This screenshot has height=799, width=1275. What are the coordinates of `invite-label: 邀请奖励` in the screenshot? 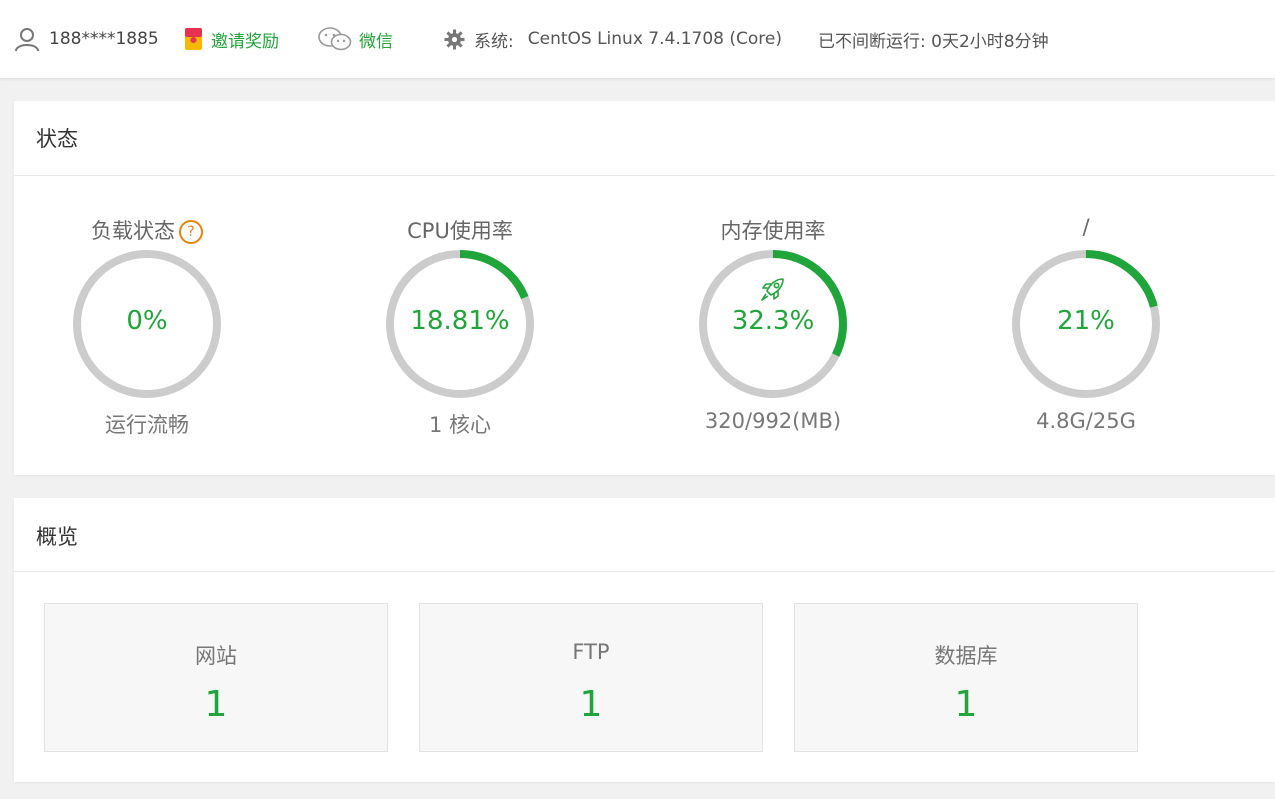 It's located at (245, 41).